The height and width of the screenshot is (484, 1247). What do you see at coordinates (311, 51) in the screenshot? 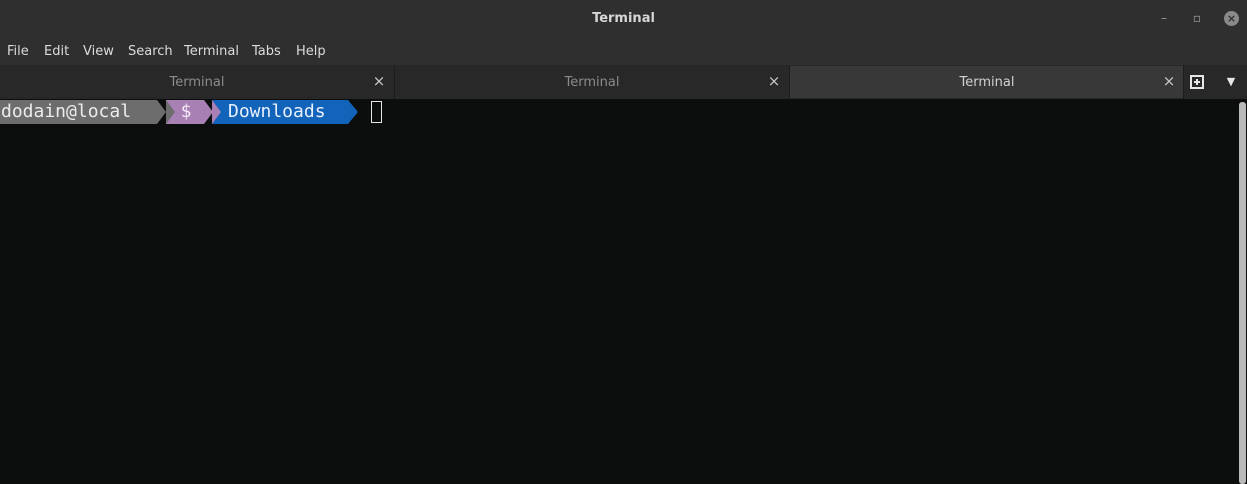
I see `menu-help: Help` at bounding box center [311, 51].